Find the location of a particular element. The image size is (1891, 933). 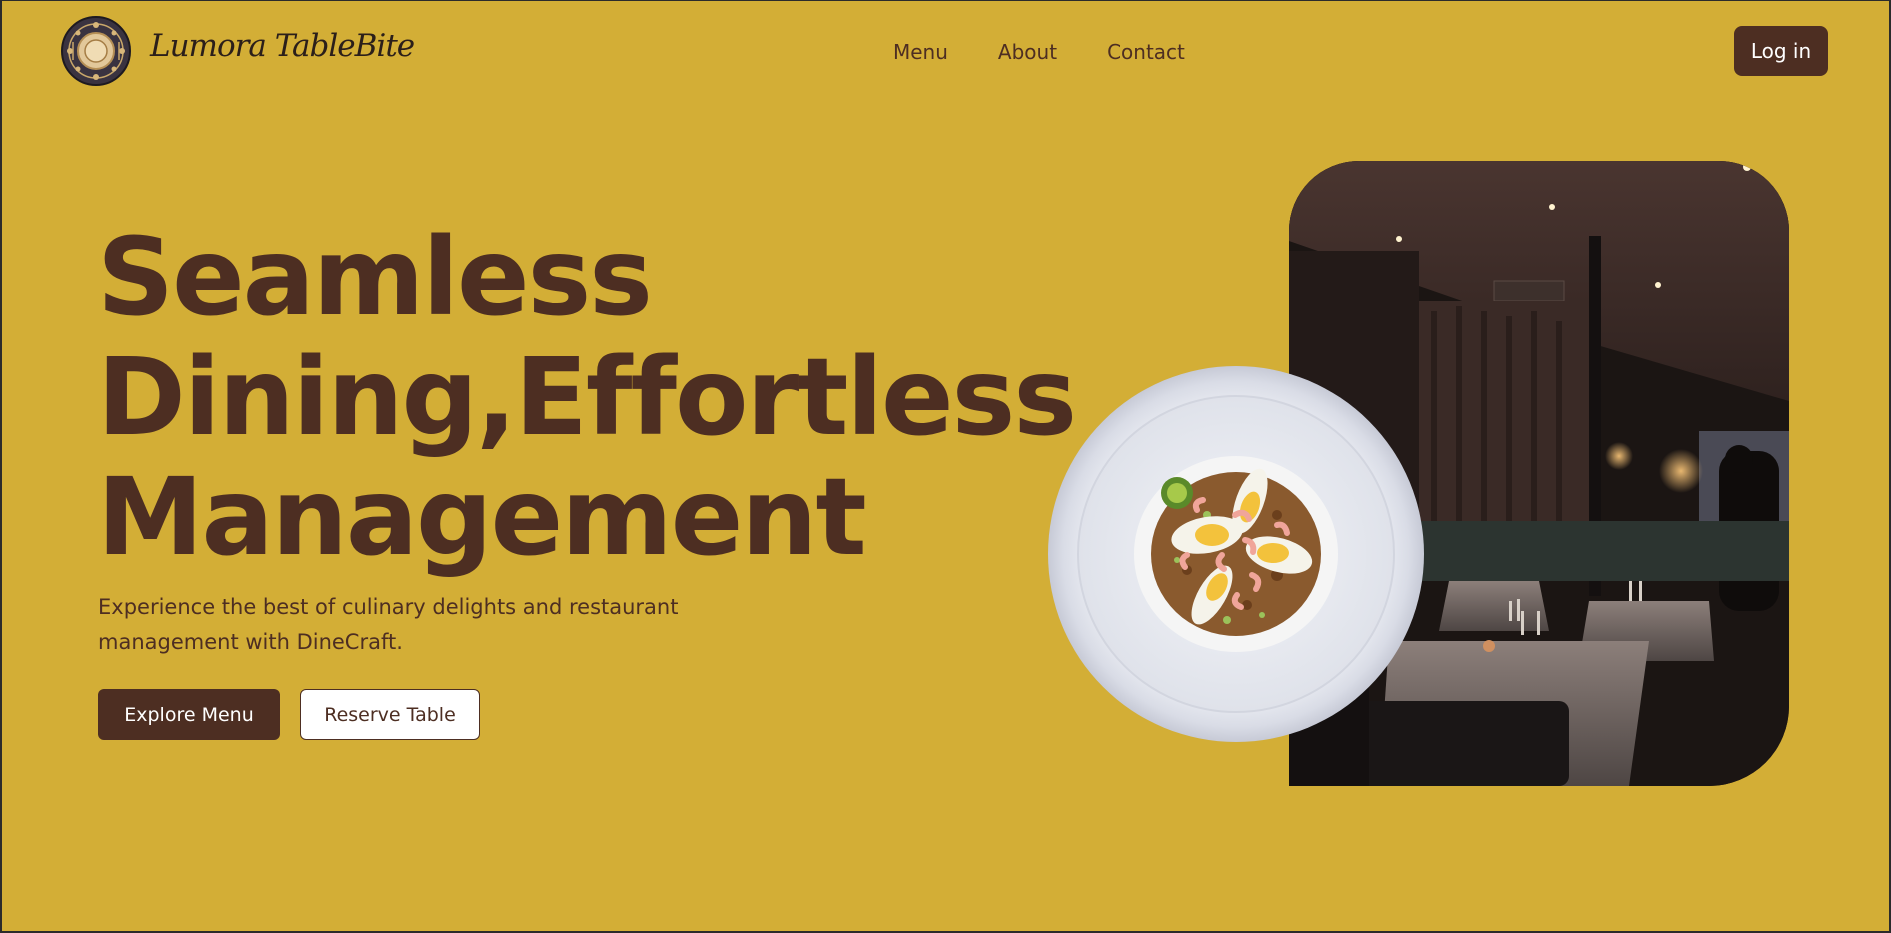

nav-item-menu: Menu is located at coordinates (920, 52).